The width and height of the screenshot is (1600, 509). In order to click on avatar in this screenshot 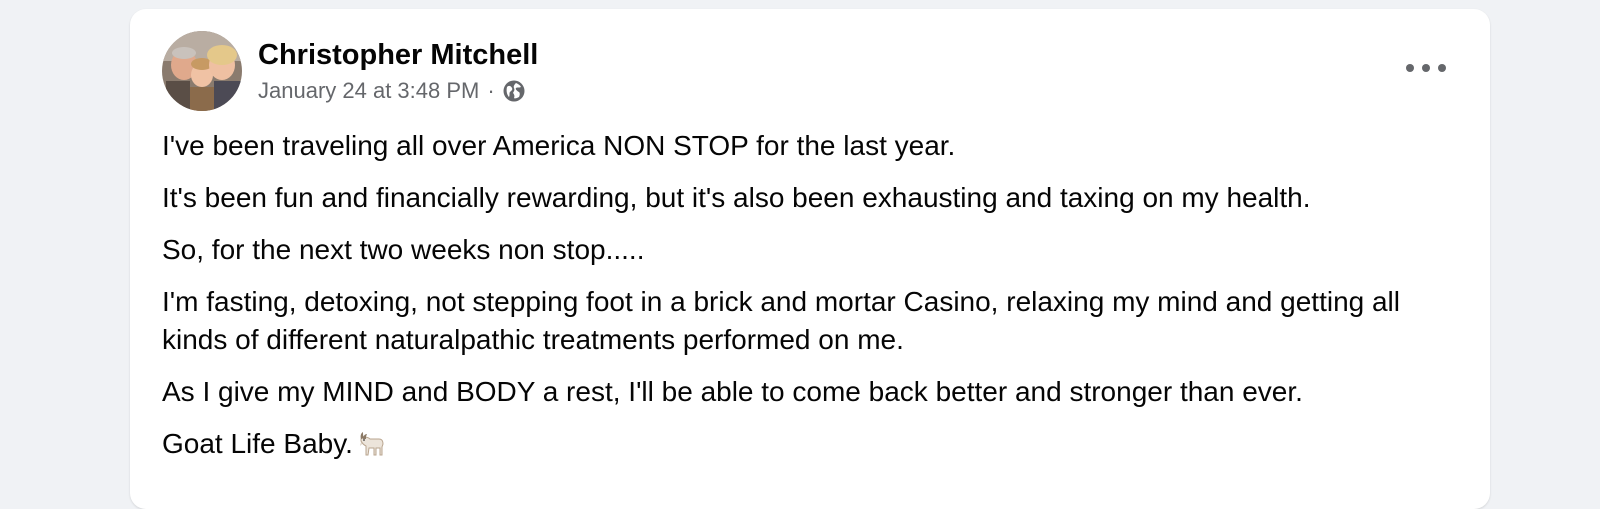, I will do `click(202, 71)`.